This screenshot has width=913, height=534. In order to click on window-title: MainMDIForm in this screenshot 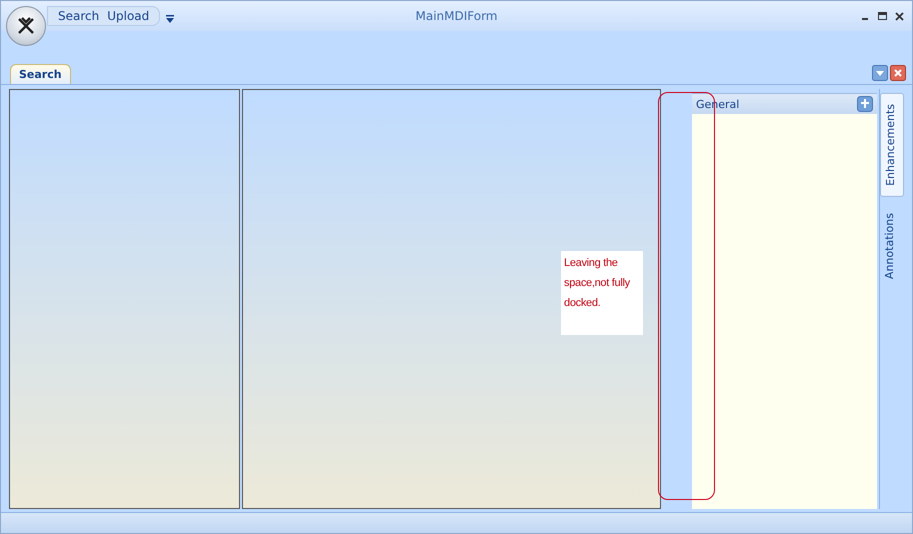, I will do `click(456, 16)`.